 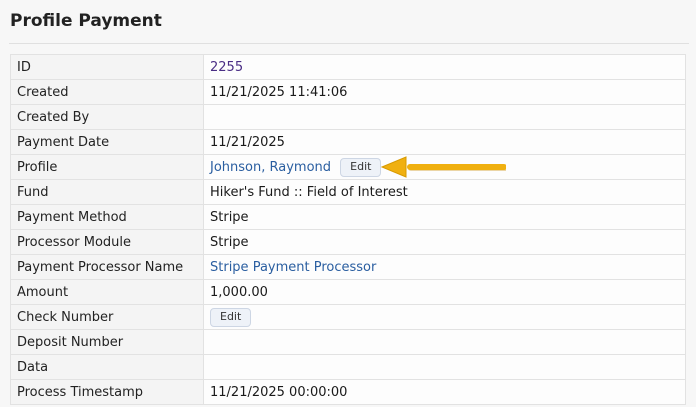 I want to click on created-by-label: Created By, so click(x=107, y=117).